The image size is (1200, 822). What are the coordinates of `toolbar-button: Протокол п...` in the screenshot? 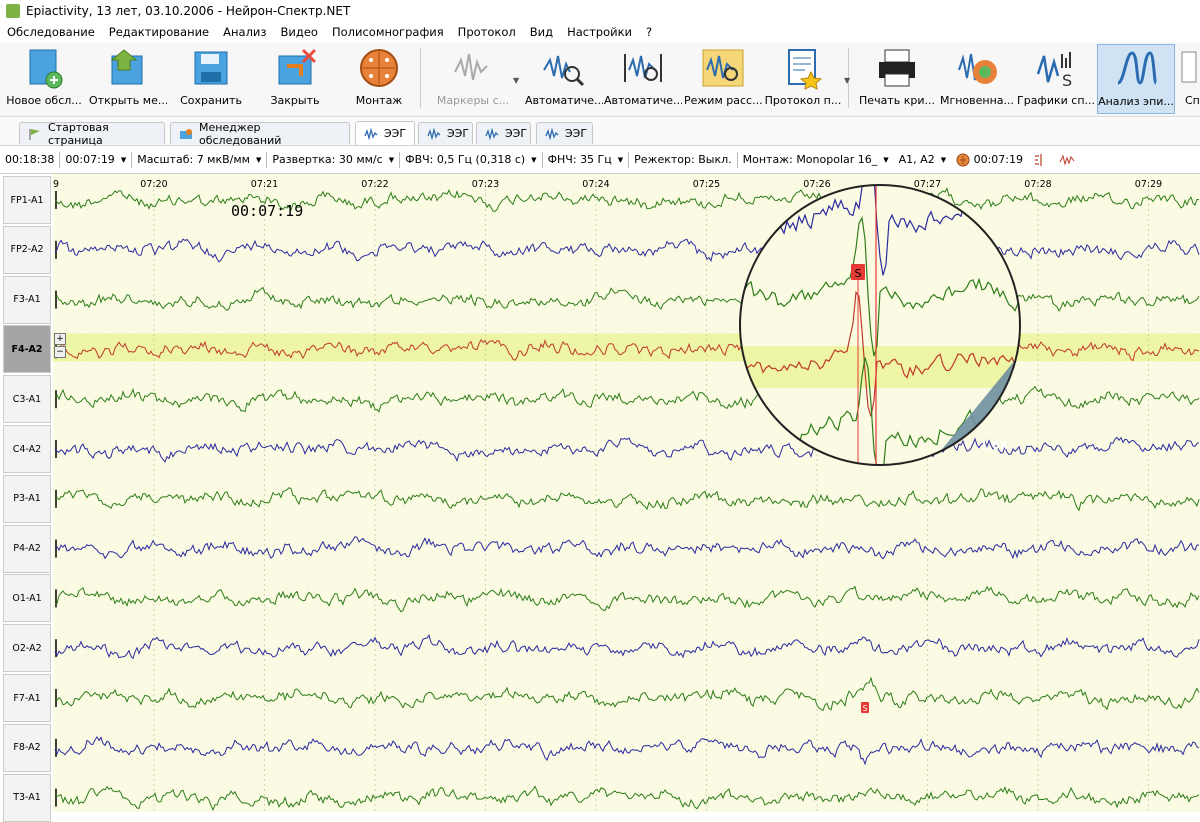 It's located at (803, 79).